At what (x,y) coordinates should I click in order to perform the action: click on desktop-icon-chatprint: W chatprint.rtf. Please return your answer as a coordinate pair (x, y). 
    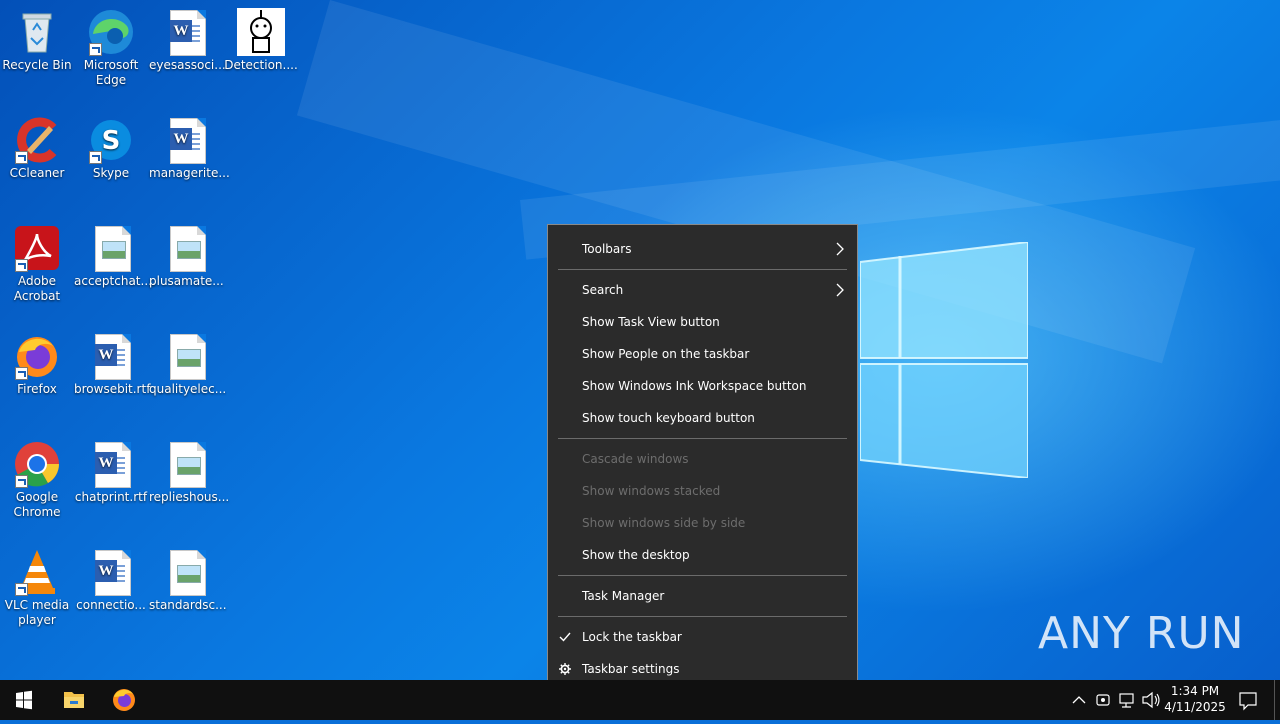
    Looking at the image, I should click on (111, 472).